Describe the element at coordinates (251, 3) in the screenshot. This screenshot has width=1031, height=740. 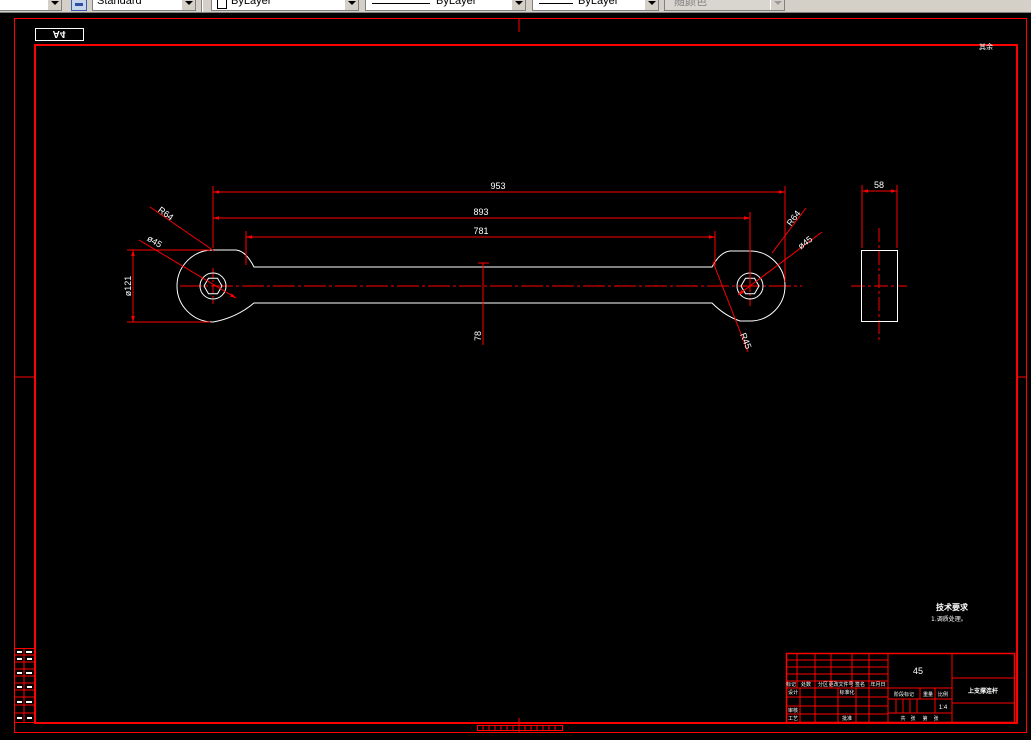
I see `color-value: ByLayer` at that location.